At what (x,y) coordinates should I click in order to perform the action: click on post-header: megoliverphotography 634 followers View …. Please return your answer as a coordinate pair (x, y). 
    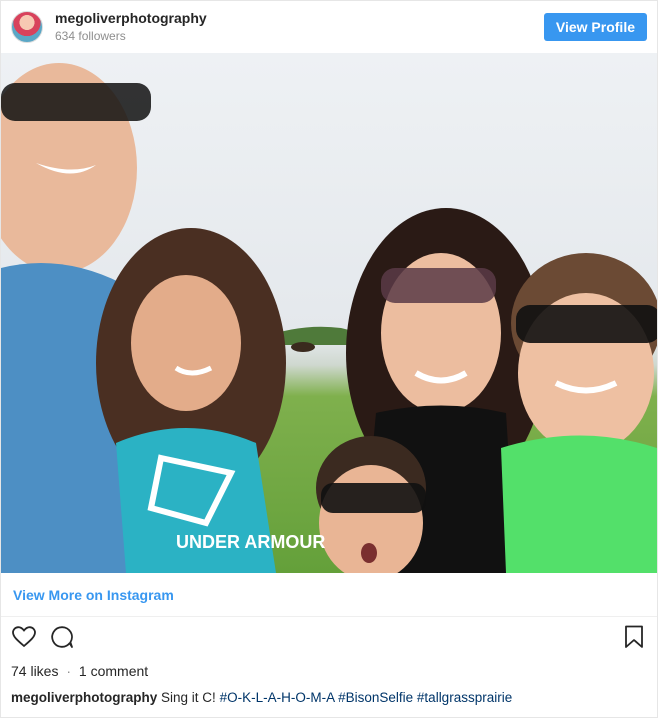
    Looking at the image, I should click on (329, 27).